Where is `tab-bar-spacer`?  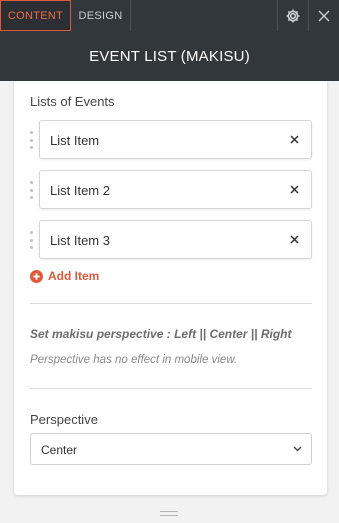 tab-bar-spacer is located at coordinates (204, 15).